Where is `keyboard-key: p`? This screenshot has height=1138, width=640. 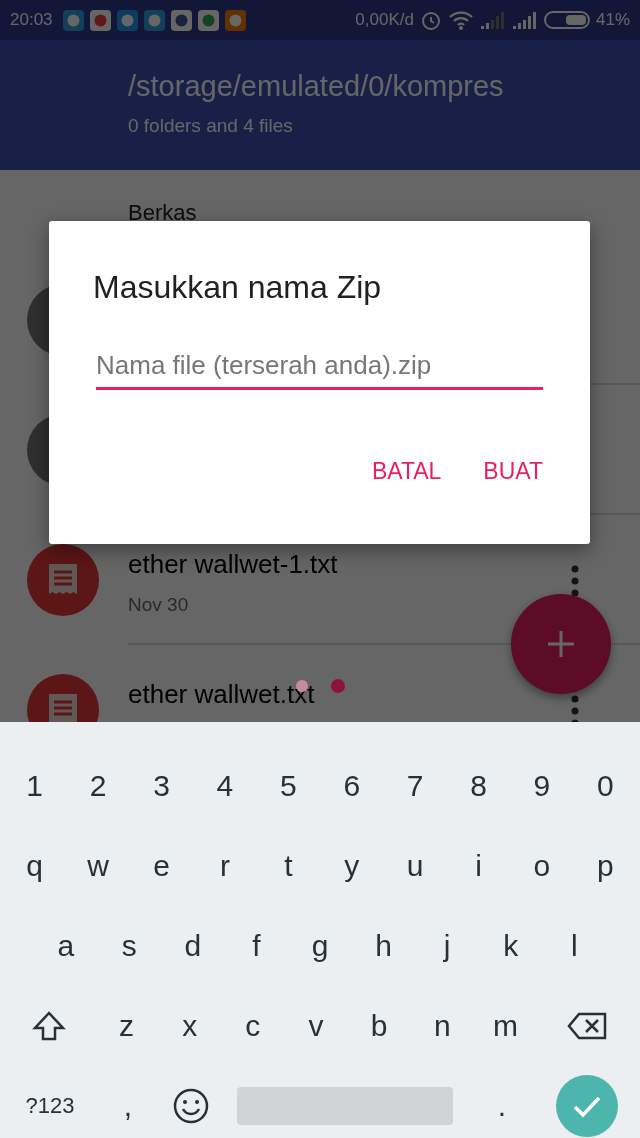
keyboard-key: p is located at coordinates (605, 866).